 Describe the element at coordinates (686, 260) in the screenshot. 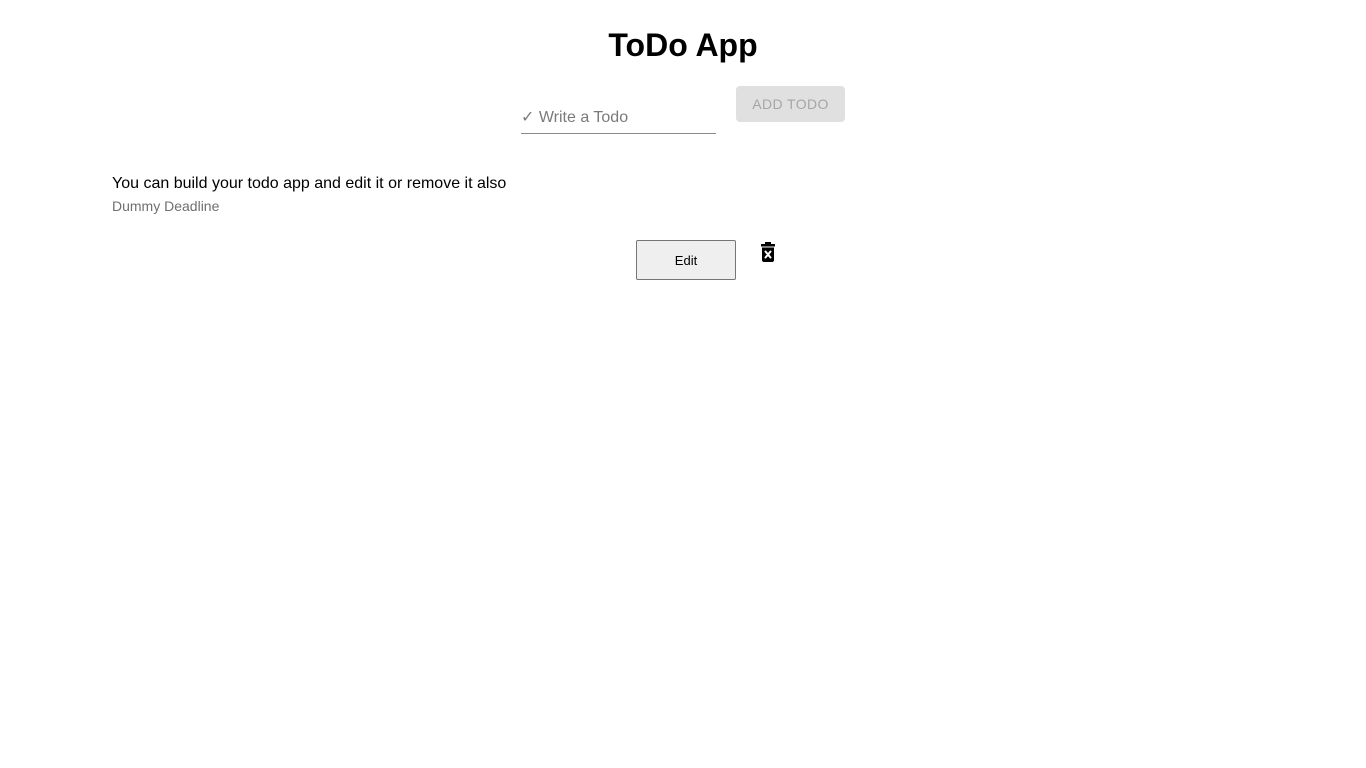

I see `edit-button: Edit` at that location.